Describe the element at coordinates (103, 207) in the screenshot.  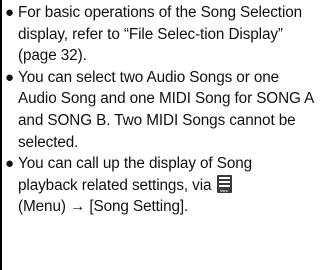
I see `note-text-after-icon: (Menu) → [Song Setting].` at that location.